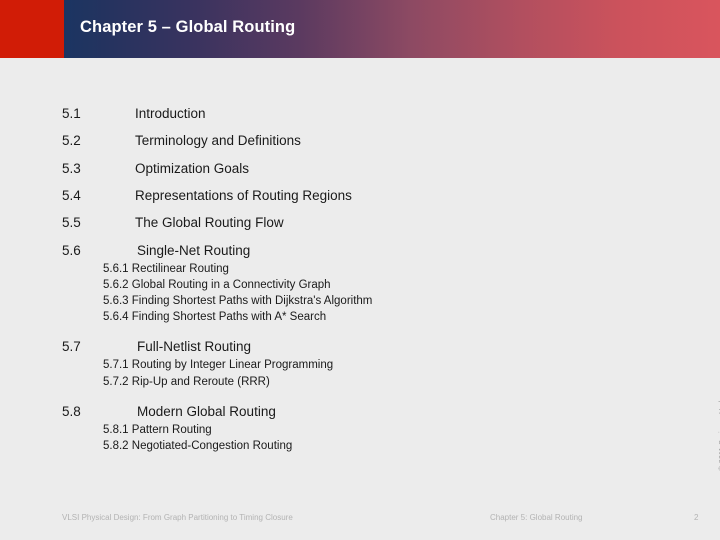 The height and width of the screenshot is (540, 720). I want to click on outline-section-number: 5.7, so click(71, 347).